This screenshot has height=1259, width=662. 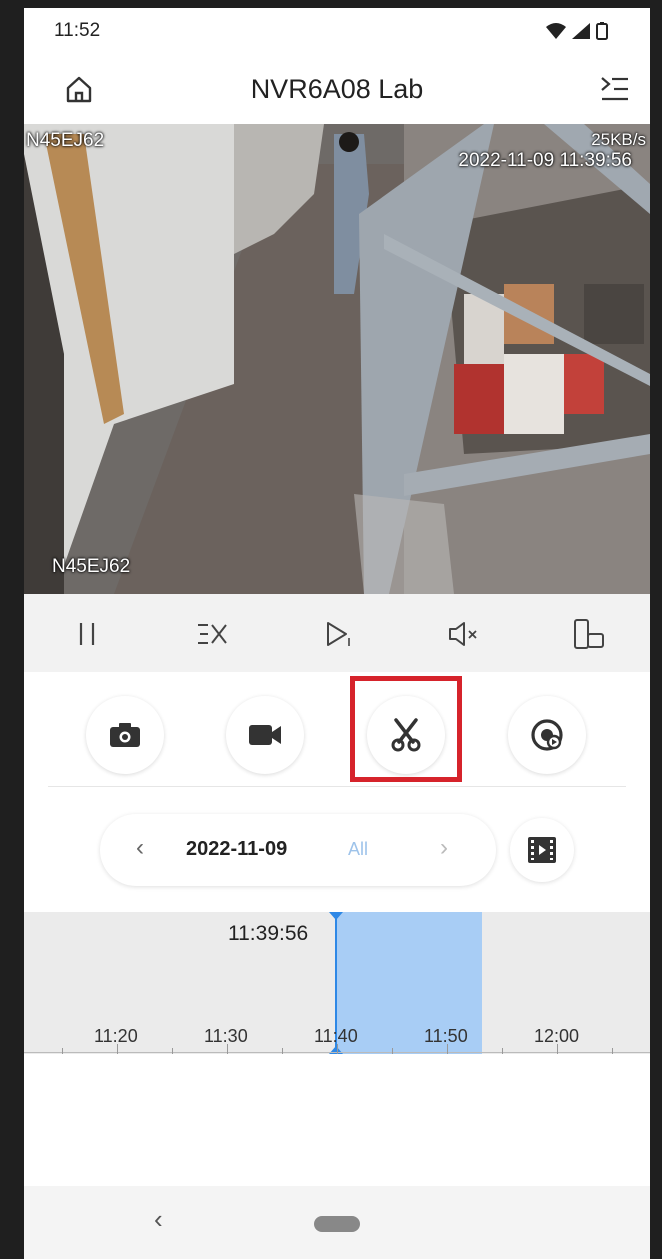 I want to click on channel-menu-button, so click(x=615, y=91).